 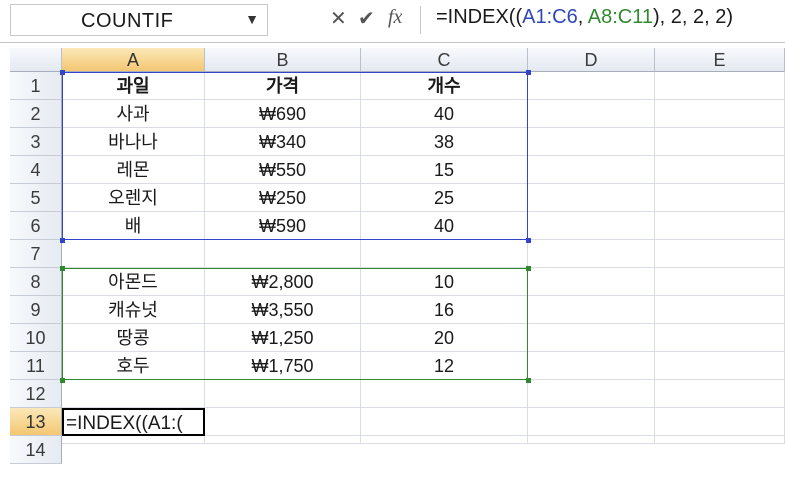 I want to click on cell-e7, so click(x=720, y=254).